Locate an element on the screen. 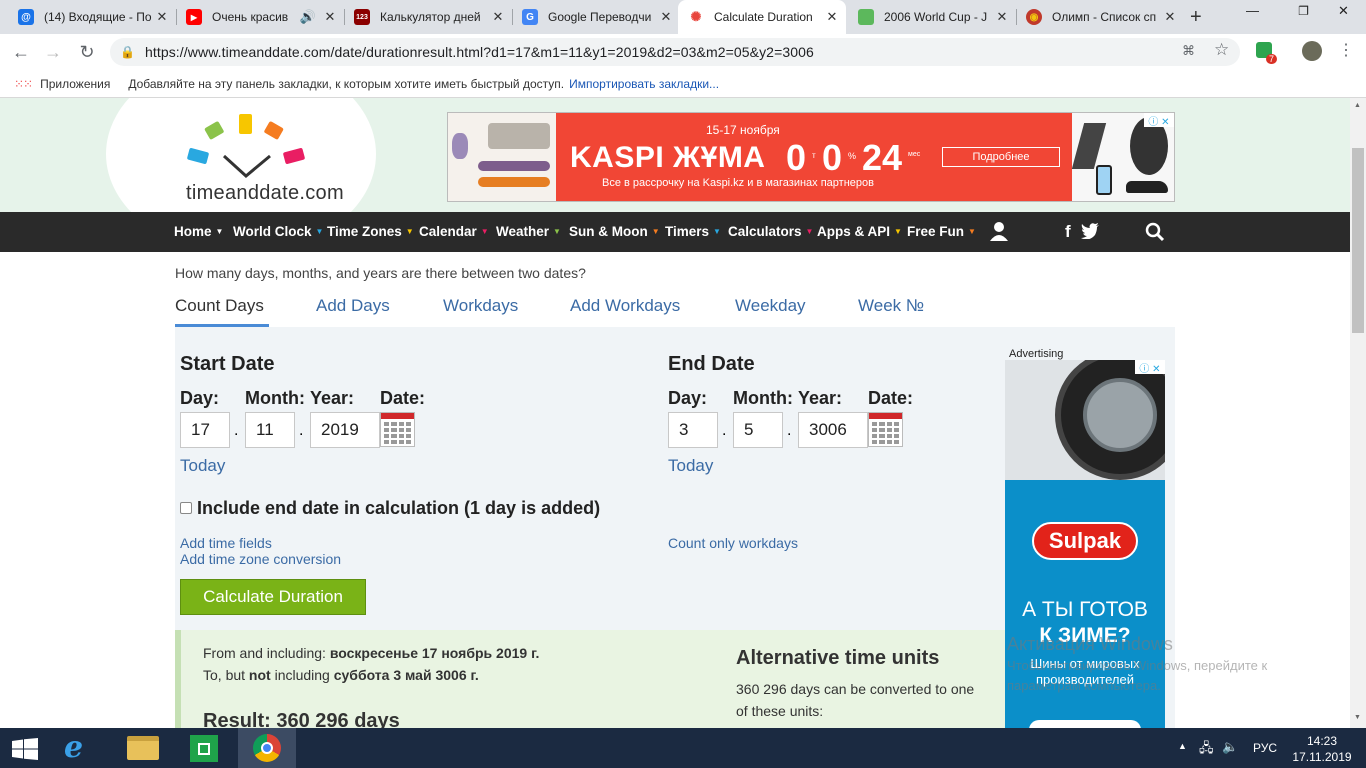  reload-icon: ↻ is located at coordinates (87, 52).